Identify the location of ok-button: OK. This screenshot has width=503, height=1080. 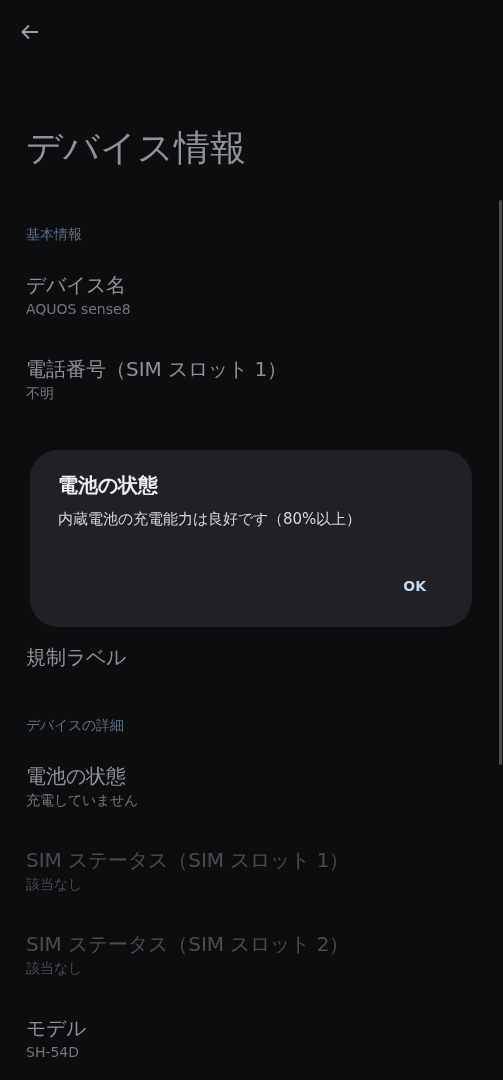
(414, 586).